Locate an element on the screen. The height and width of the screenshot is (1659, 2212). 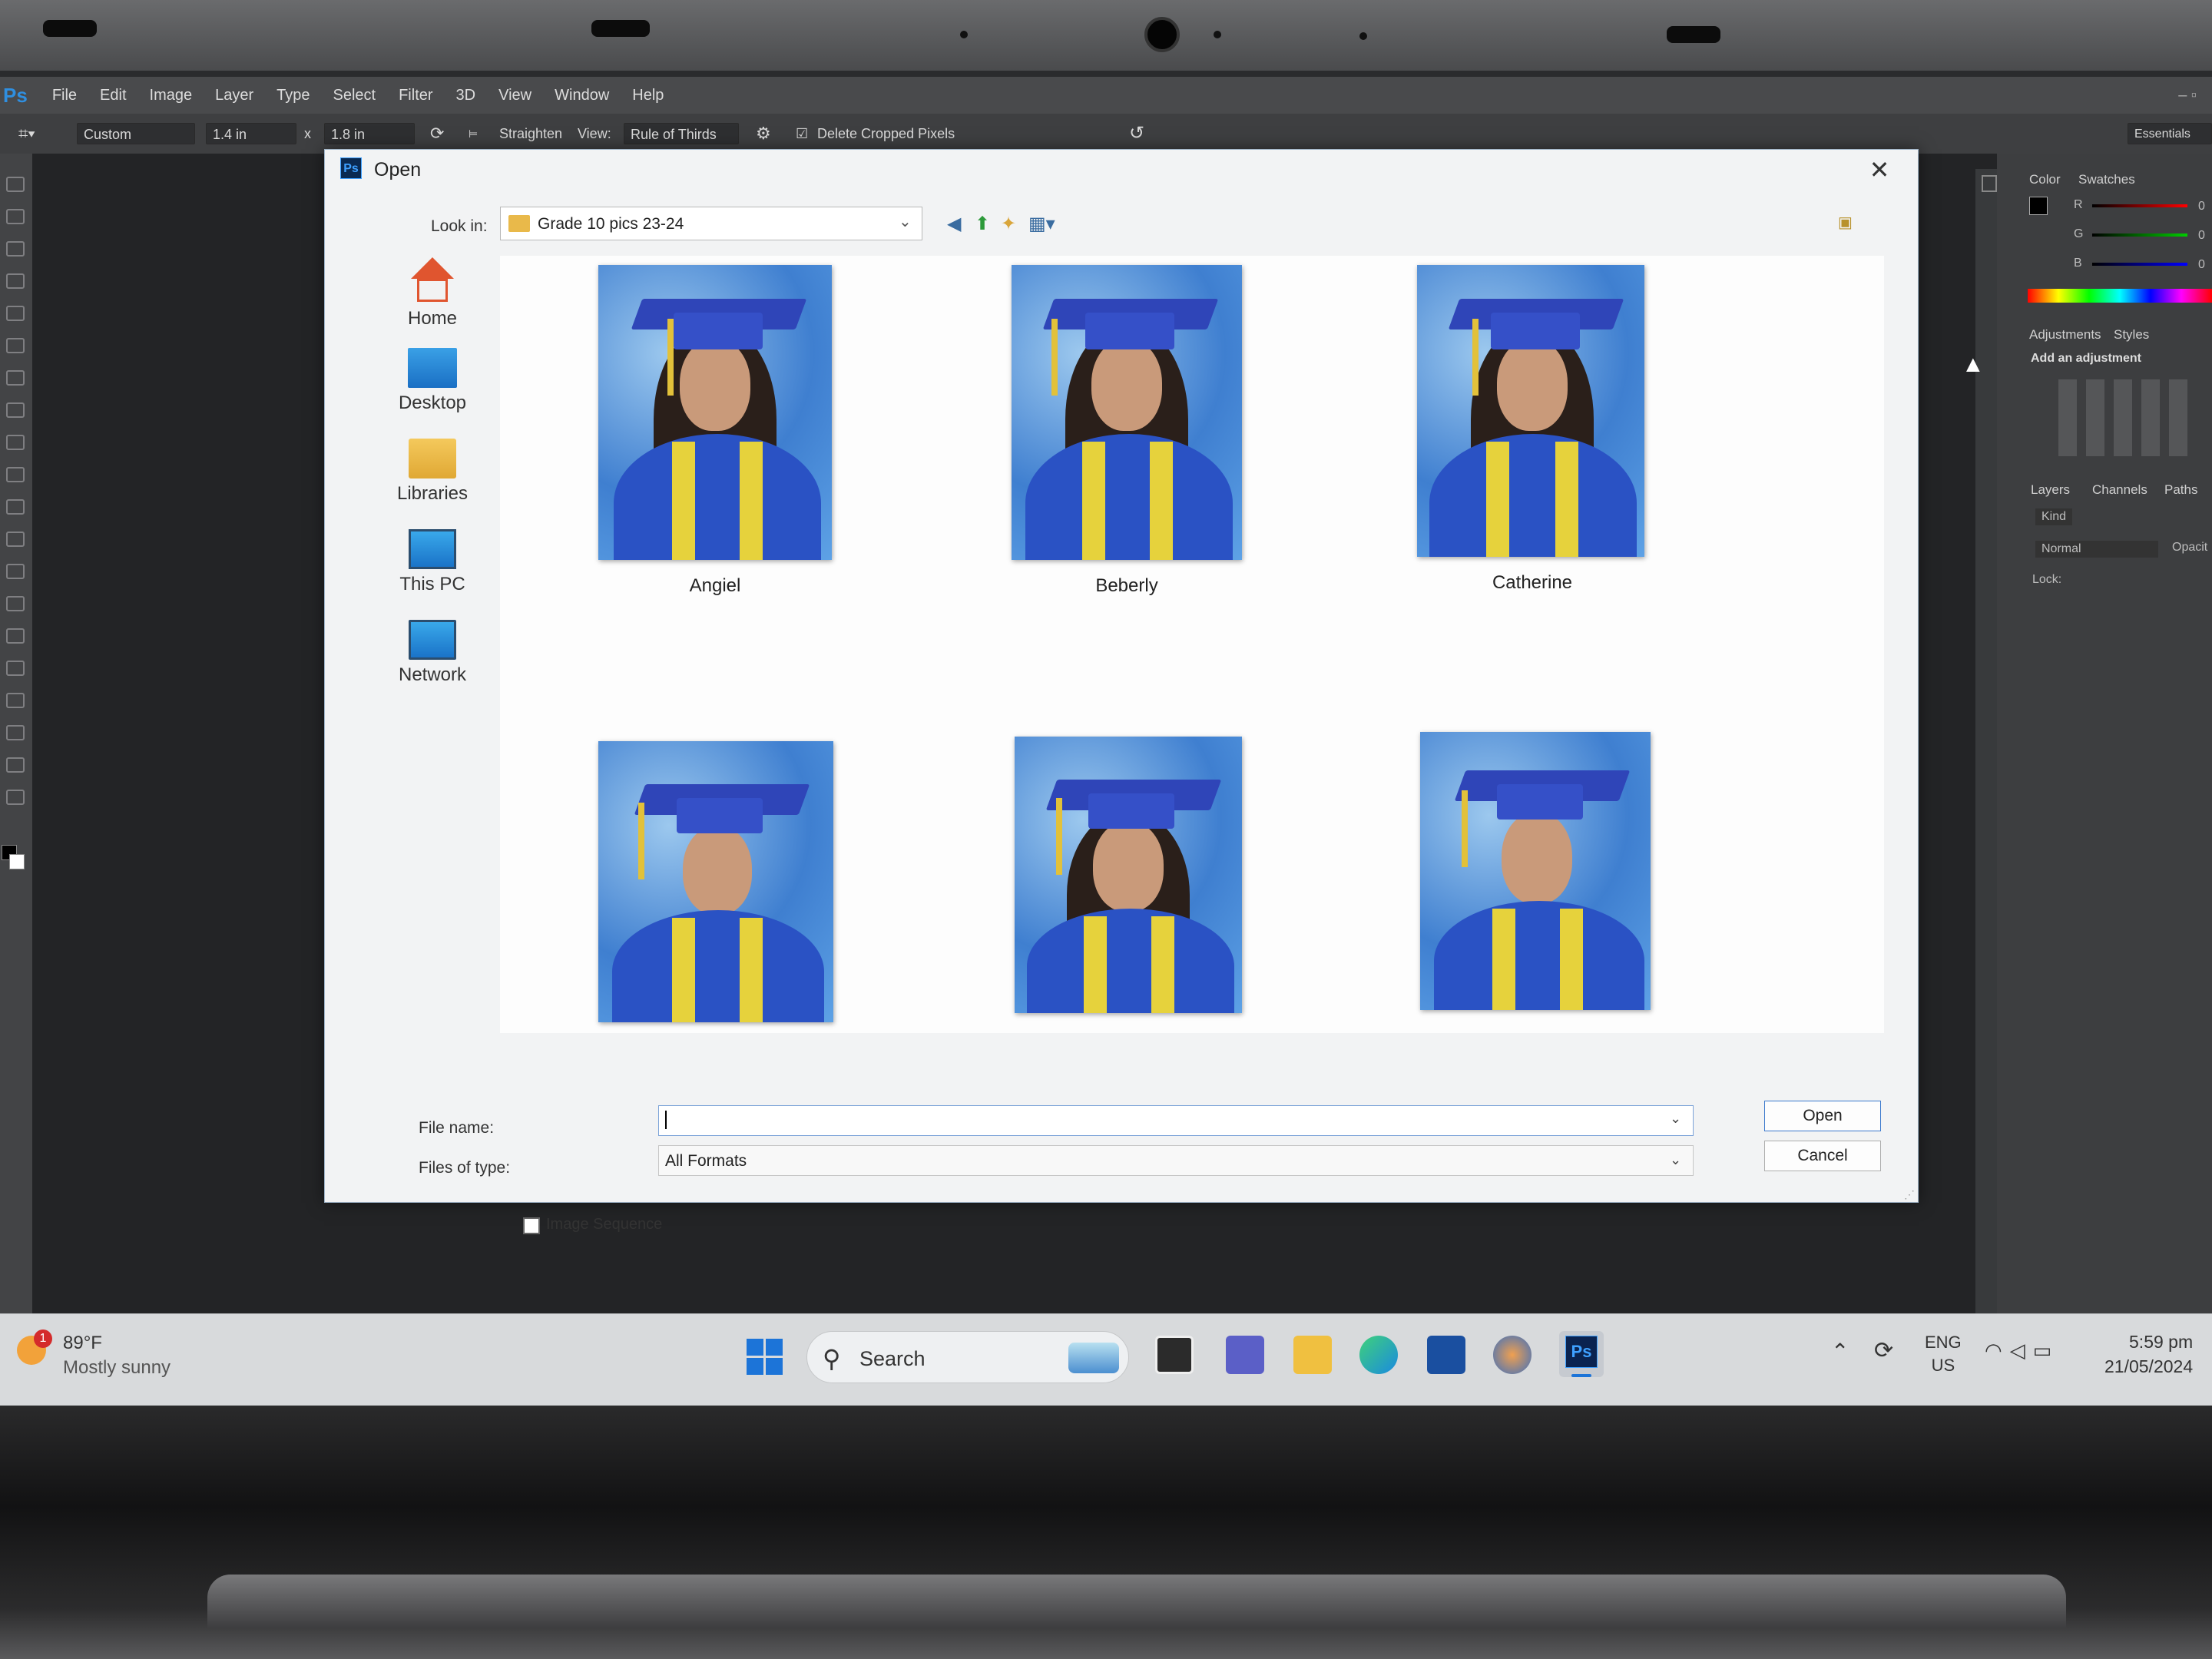
edge-icon is located at coordinates (1378, 1355).